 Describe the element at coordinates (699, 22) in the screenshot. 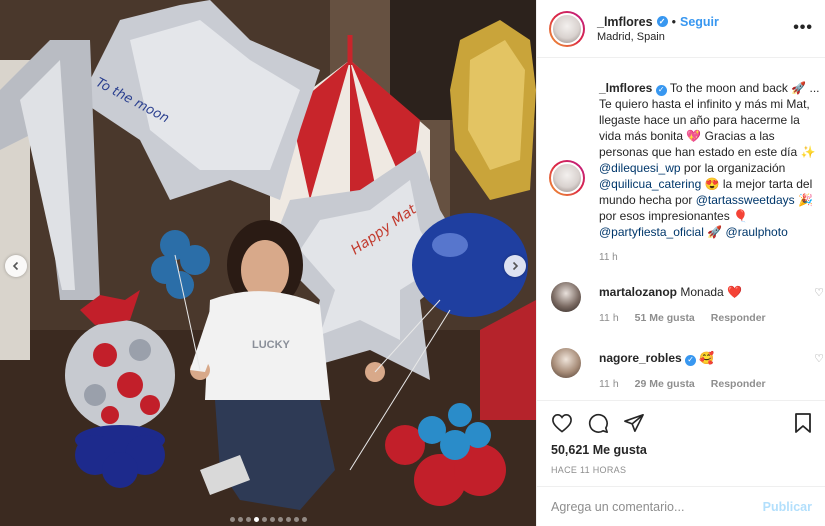

I see `follow-button: Seguir` at that location.